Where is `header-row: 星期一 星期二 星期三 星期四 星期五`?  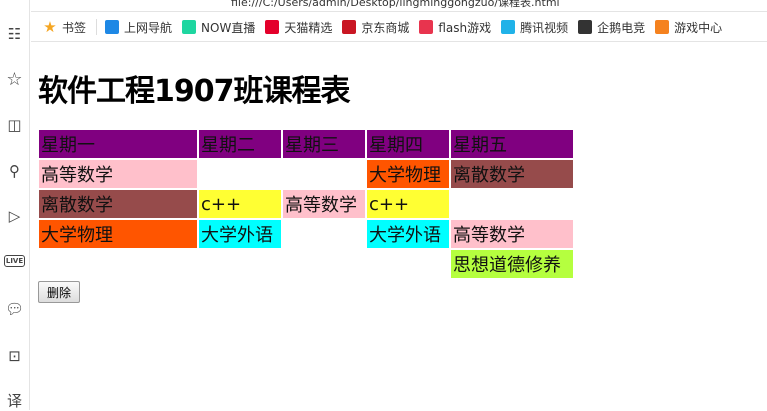
header-row: 星期一 星期二 星期三 星期四 星期五 is located at coordinates (306, 144).